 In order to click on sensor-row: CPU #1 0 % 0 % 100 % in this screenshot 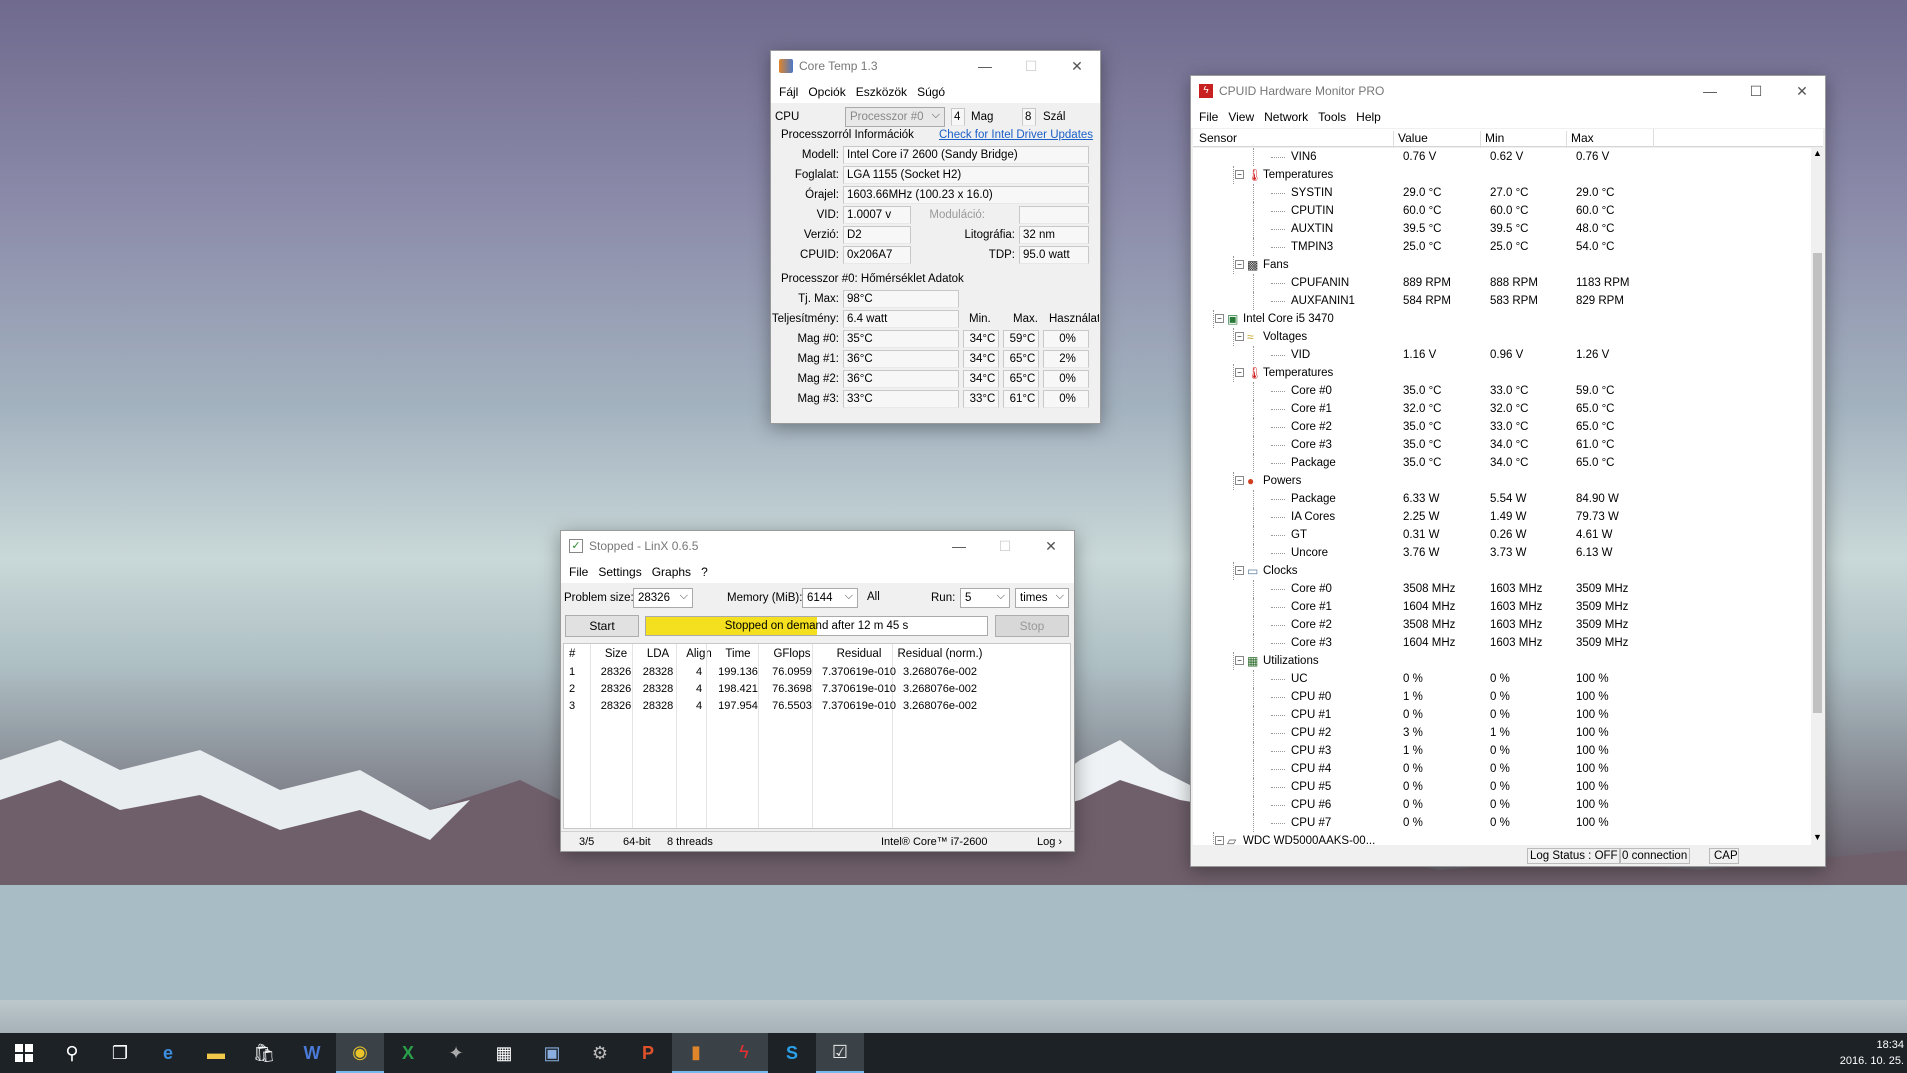, I will do `click(1502, 715)`.